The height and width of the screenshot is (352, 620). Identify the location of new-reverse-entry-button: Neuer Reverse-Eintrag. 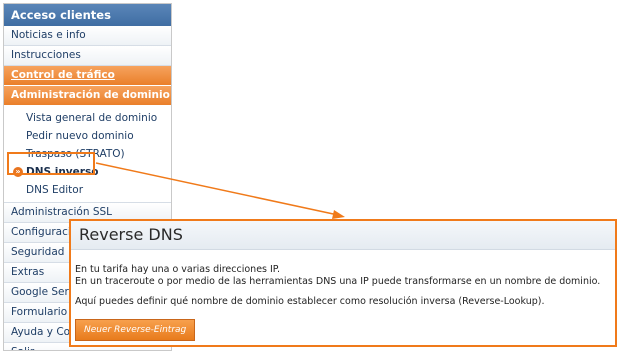
(135, 330).